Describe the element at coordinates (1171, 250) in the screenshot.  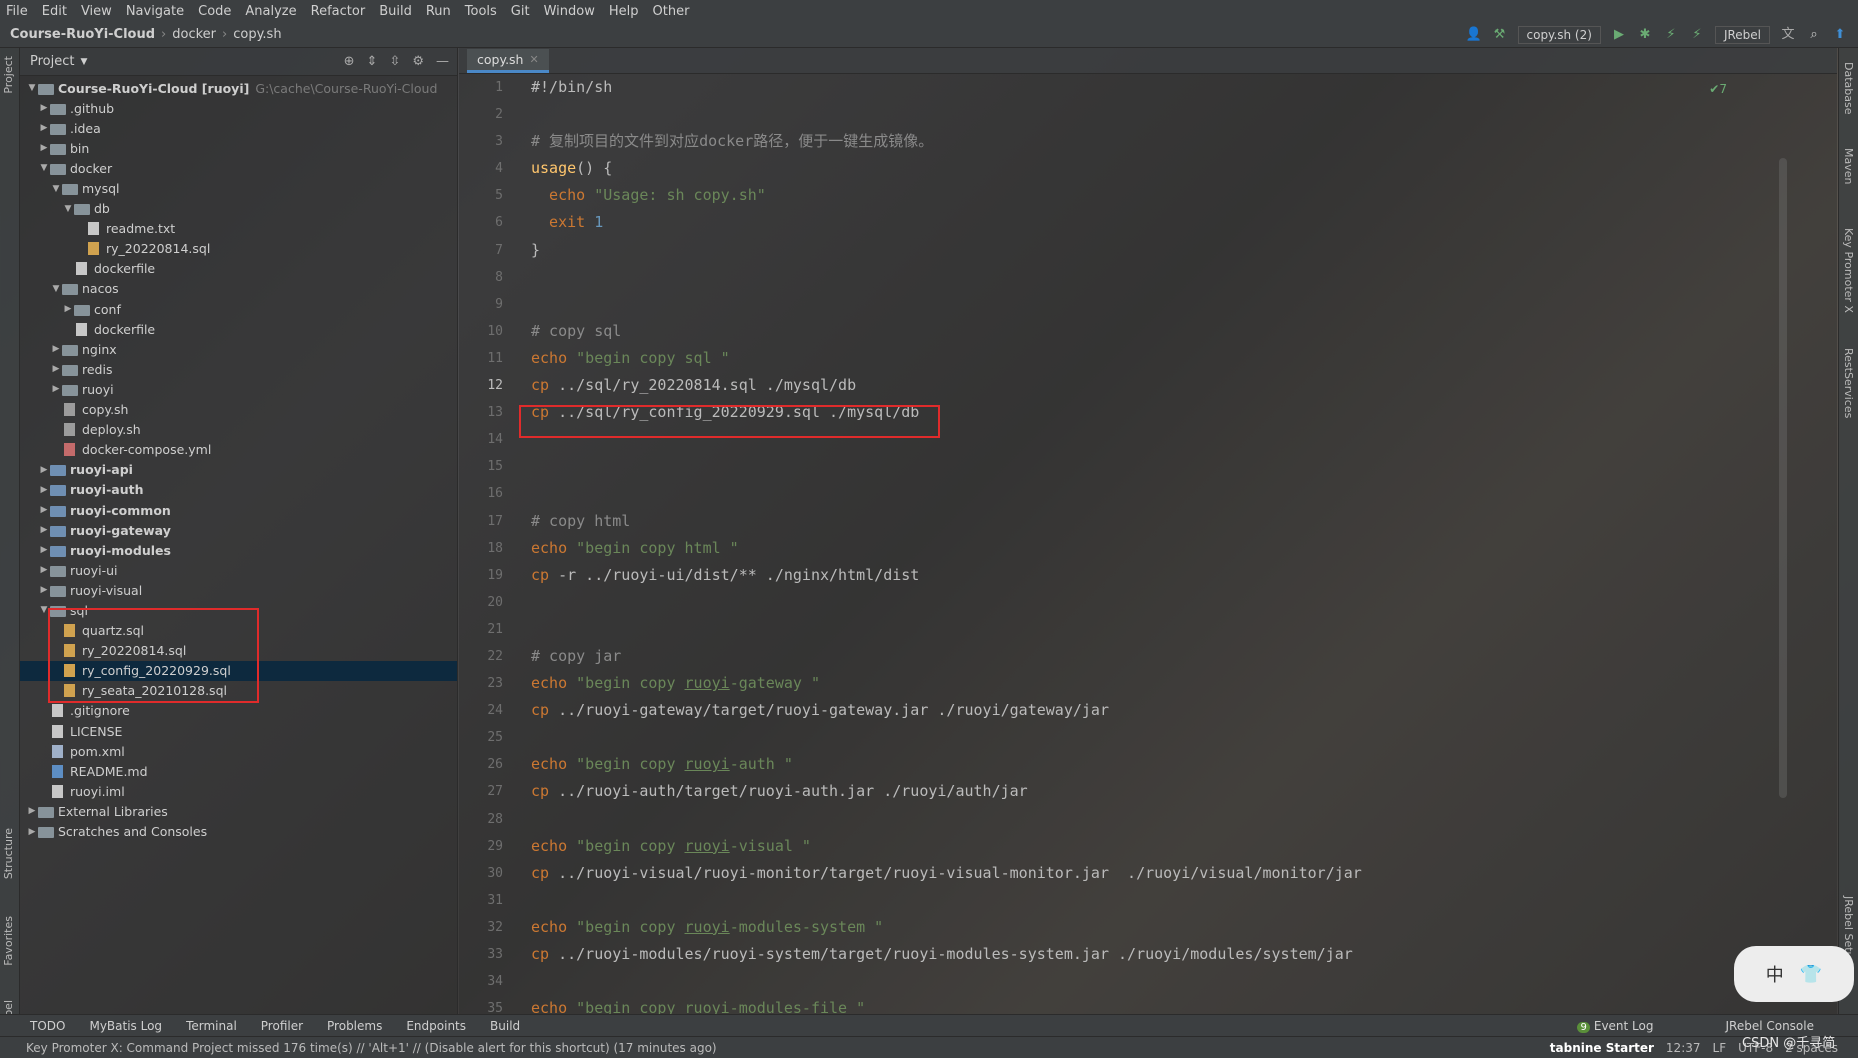
I see `code-line: }` at that location.